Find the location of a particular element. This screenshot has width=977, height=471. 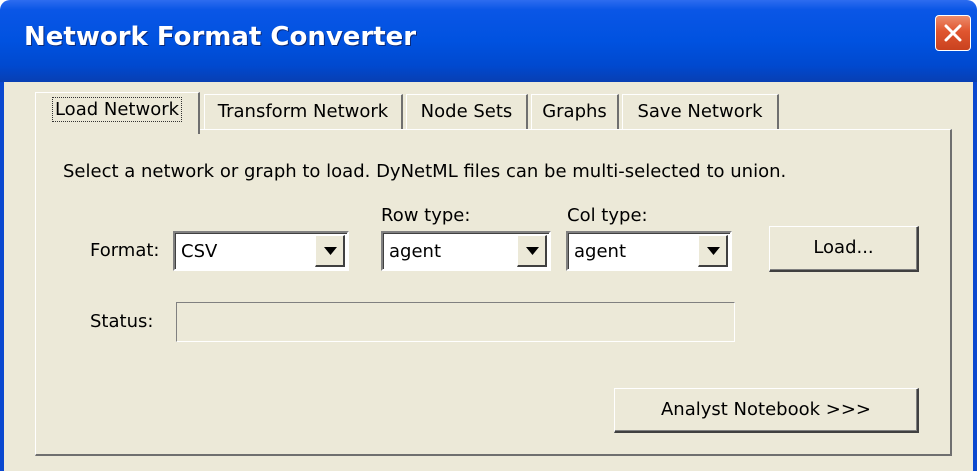

status-label: Status: is located at coordinates (122, 321).